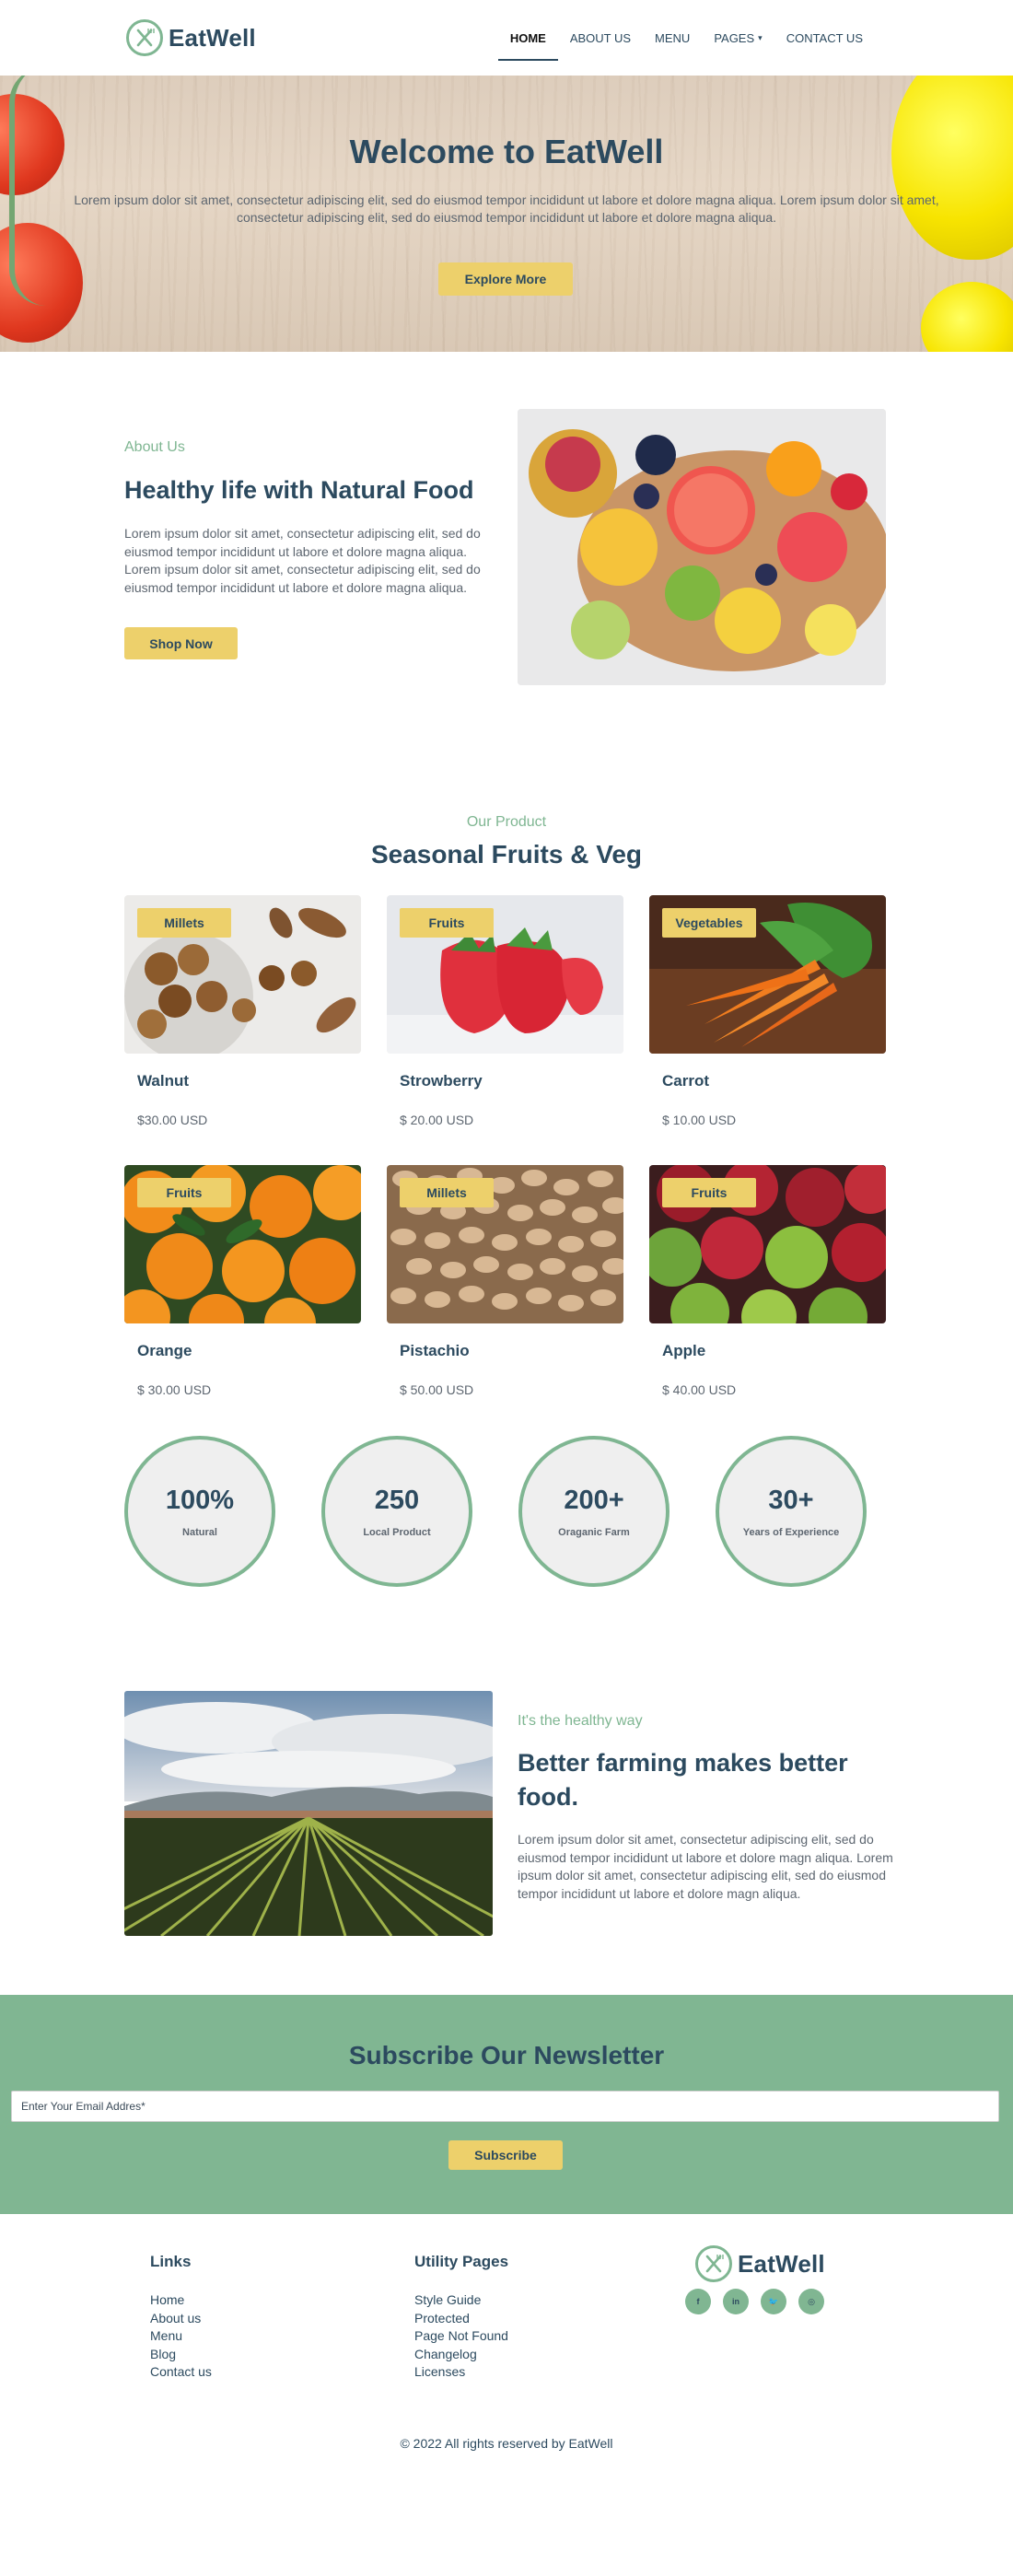  I want to click on footer-utility-heading: Utility Pages, so click(462, 2261).